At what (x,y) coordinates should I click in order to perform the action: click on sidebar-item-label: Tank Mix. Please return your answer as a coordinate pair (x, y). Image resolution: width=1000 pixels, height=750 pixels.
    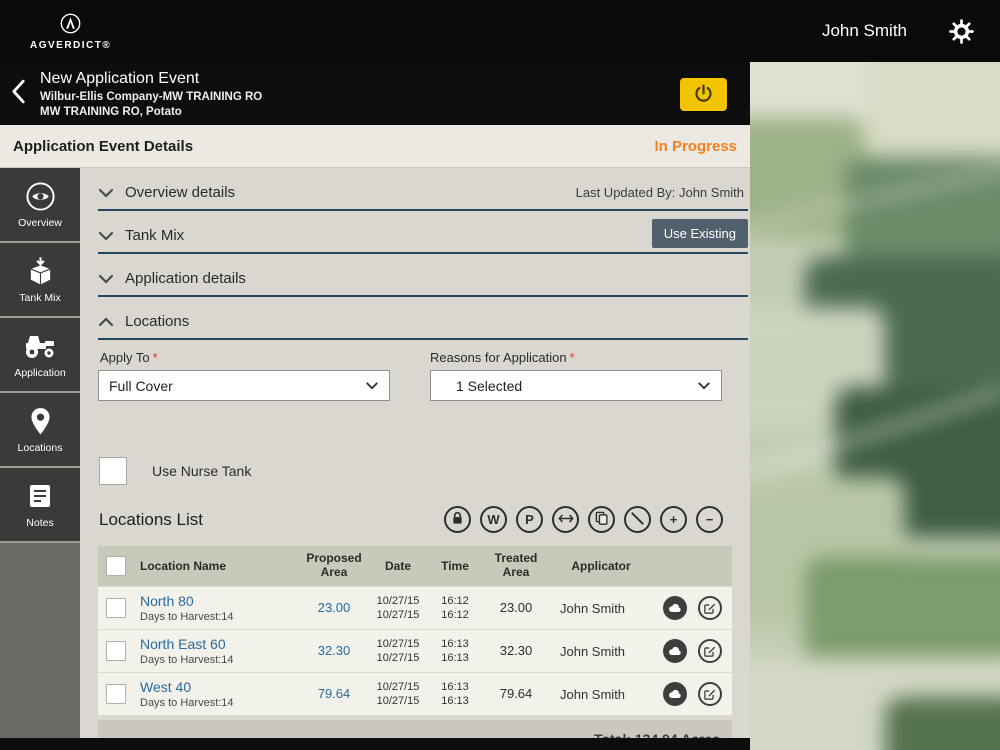
    Looking at the image, I should click on (40, 298).